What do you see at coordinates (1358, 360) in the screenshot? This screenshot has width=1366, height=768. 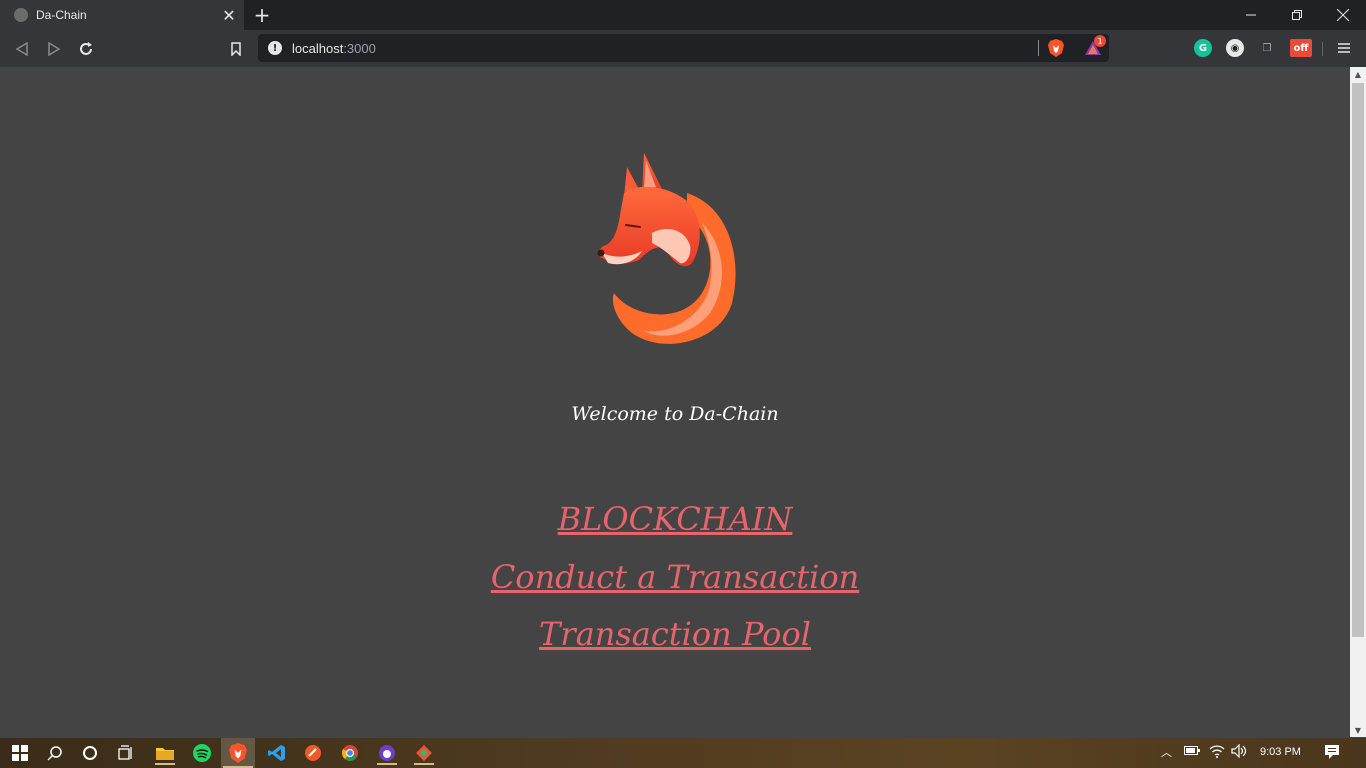 I see `scrollbar-thumb` at bounding box center [1358, 360].